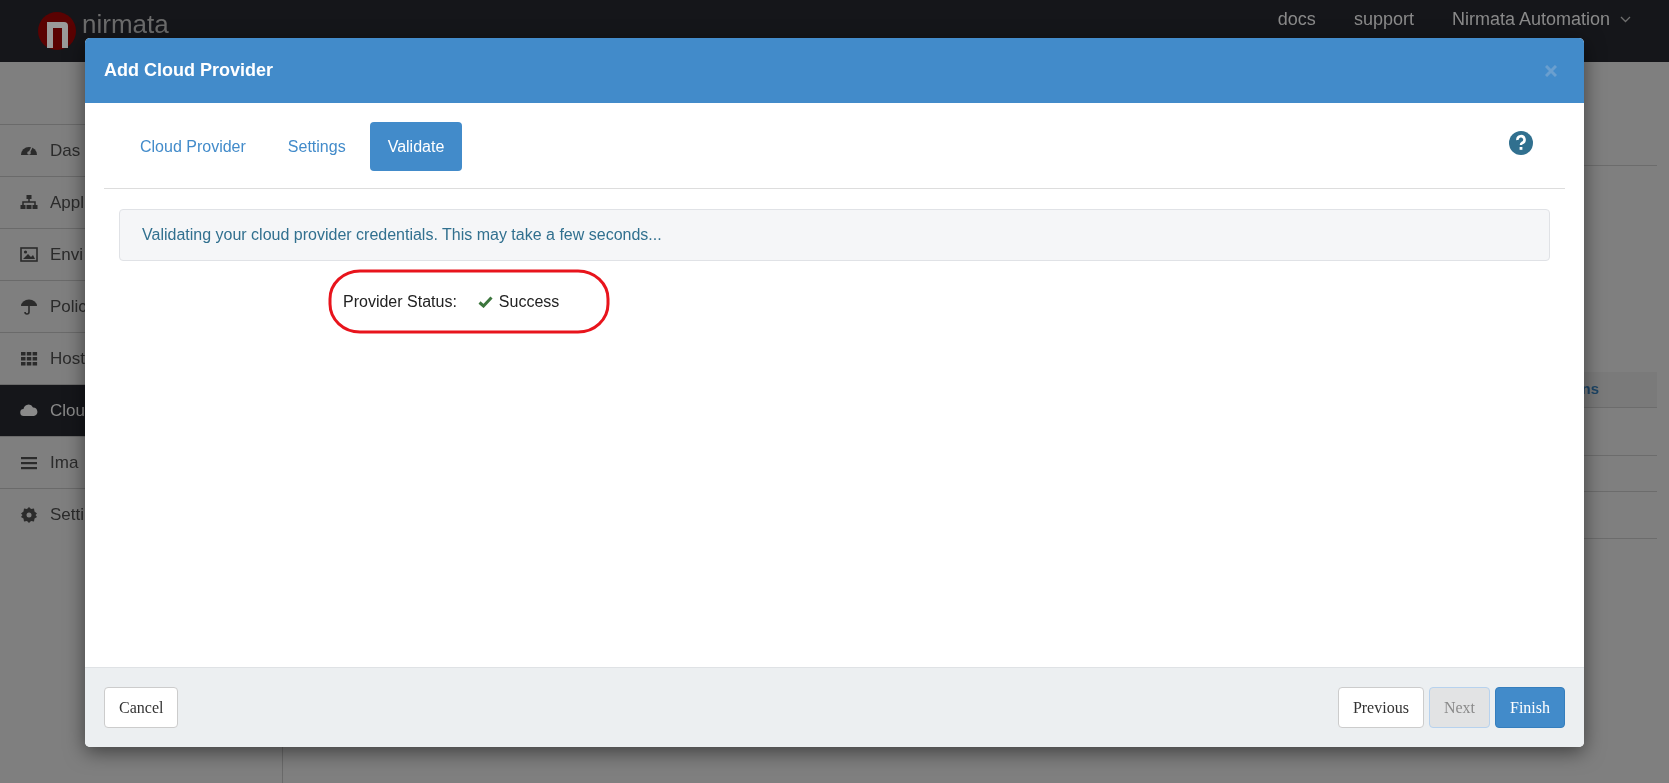 The height and width of the screenshot is (783, 1669). Describe the element at coordinates (1625, 19) in the screenshot. I see `chevron-down-icon` at that location.